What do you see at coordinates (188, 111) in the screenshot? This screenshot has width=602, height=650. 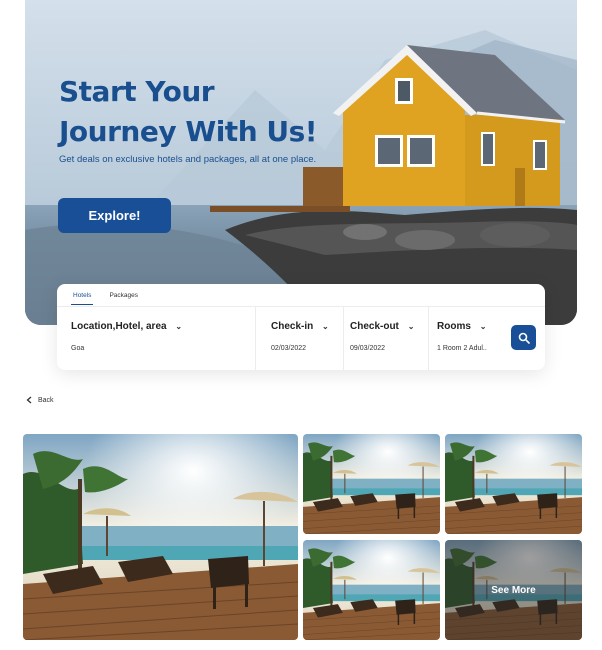 I see `hero-title: Start Your Journey With Us!` at bounding box center [188, 111].